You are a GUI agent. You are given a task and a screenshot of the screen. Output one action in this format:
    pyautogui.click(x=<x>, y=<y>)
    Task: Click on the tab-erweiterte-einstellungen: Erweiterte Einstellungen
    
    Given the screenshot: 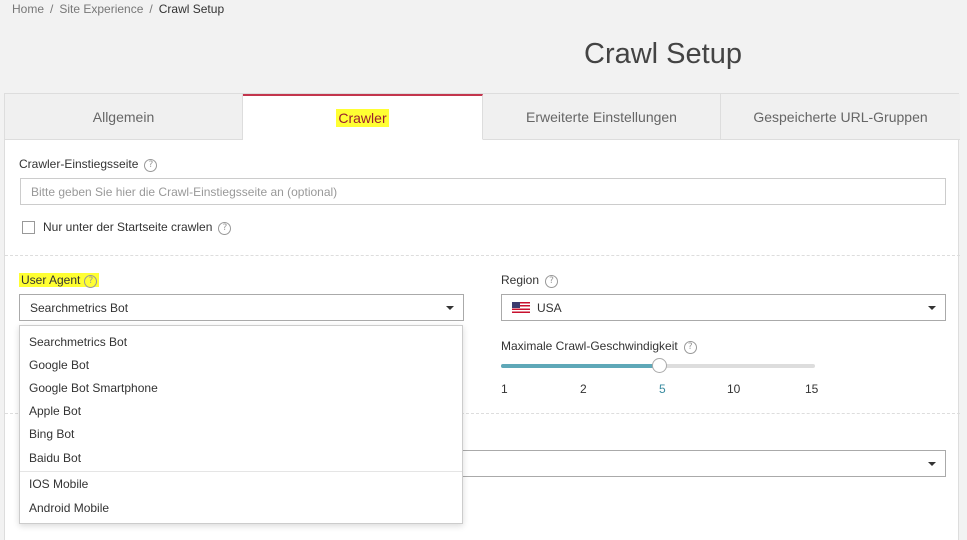 What is the action you would take?
    pyautogui.click(x=602, y=117)
    